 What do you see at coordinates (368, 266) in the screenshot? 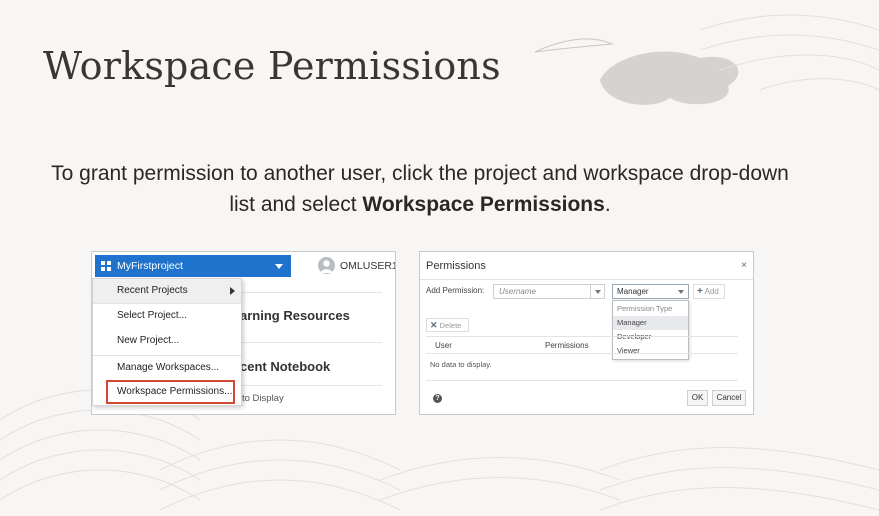
I see `user-name: OMLUSER1` at bounding box center [368, 266].